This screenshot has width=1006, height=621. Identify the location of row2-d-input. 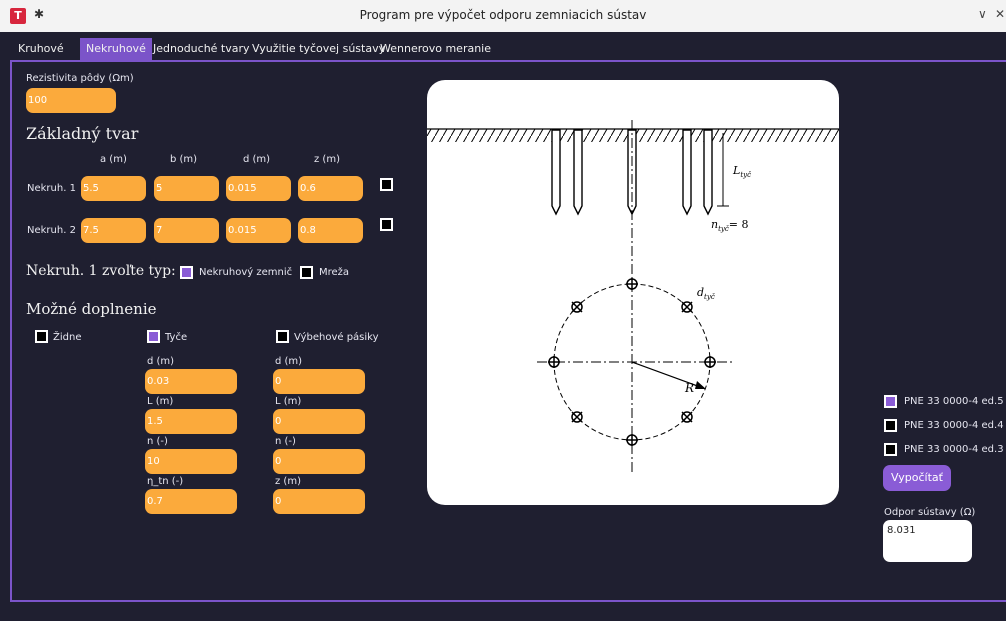
(258, 230).